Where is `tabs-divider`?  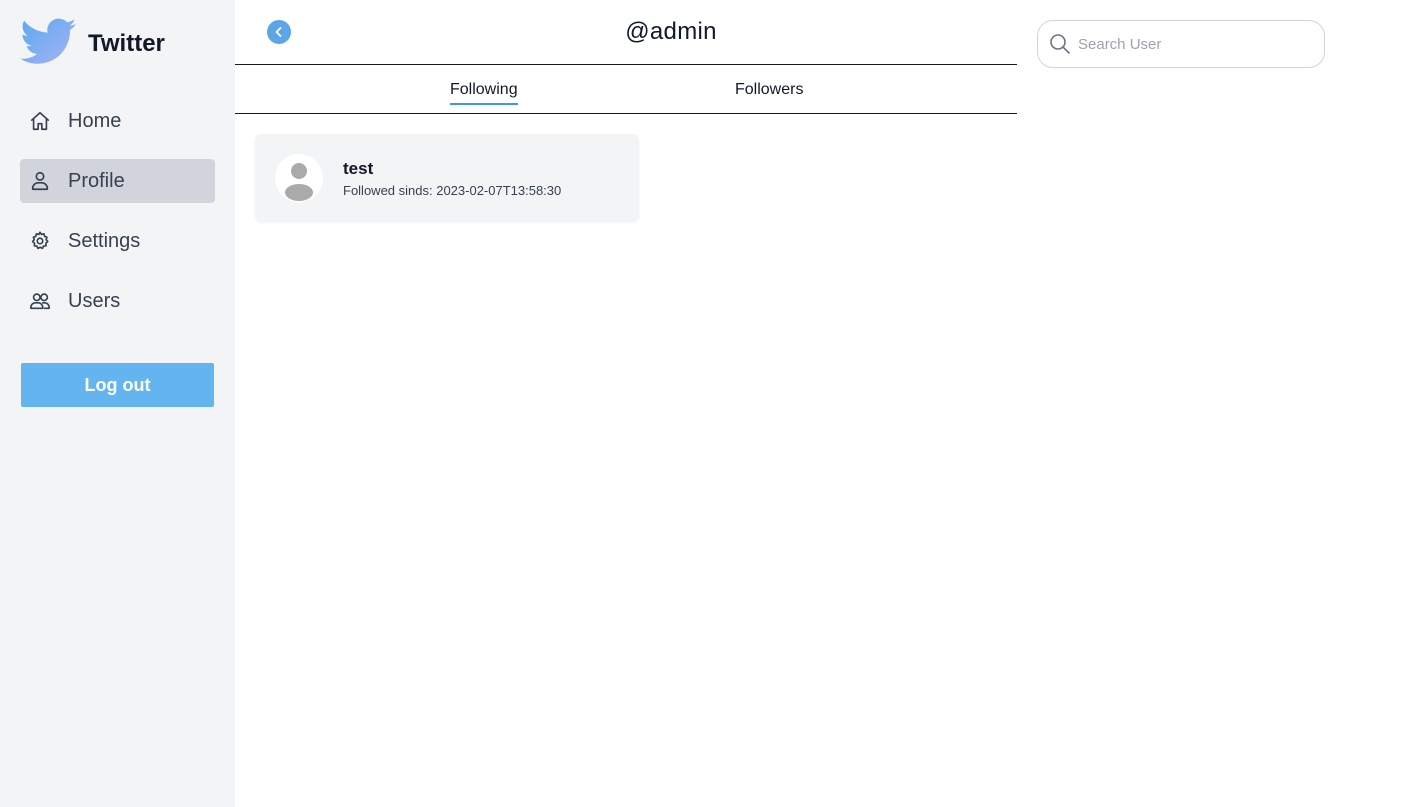 tabs-divider is located at coordinates (626, 113).